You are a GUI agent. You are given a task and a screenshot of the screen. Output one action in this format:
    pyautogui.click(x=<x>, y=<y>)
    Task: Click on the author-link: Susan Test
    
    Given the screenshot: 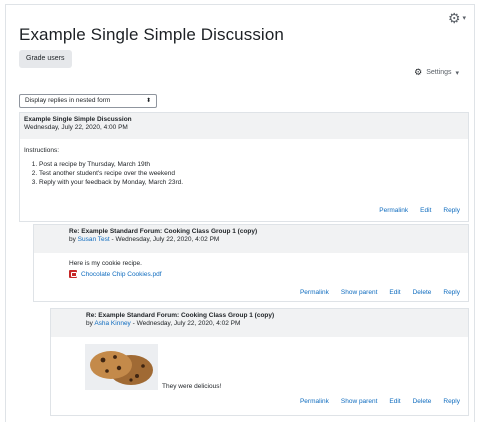 What is the action you would take?
    pyautogui.click(x=94, y=239)
    